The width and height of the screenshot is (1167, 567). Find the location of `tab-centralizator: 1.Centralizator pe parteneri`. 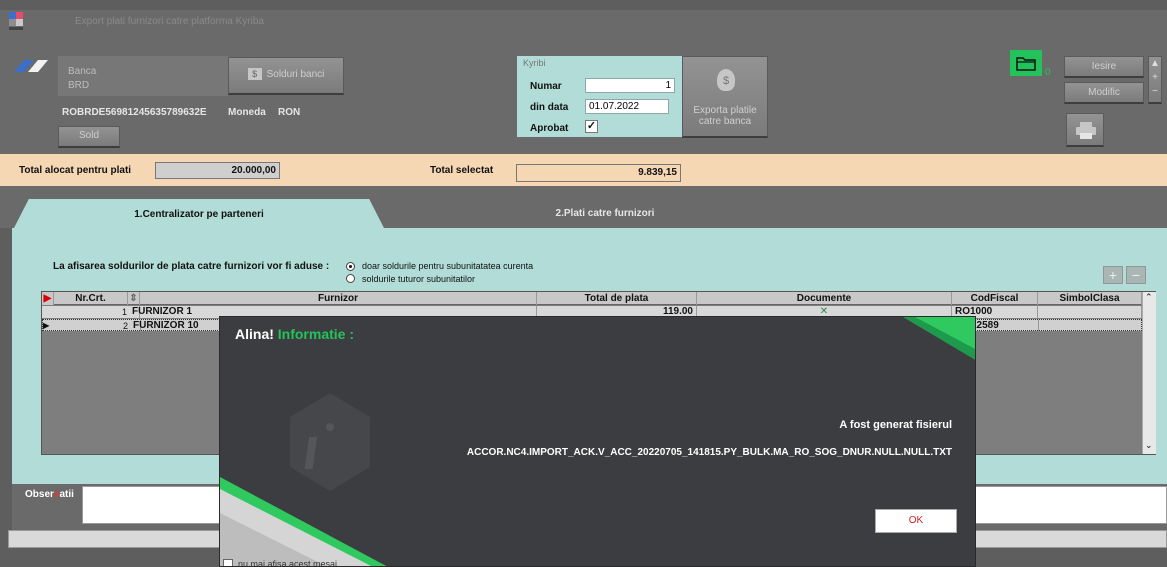

tab-centralizator: 1.Centralizator pe parteneri is located at coordinates (199, 213).